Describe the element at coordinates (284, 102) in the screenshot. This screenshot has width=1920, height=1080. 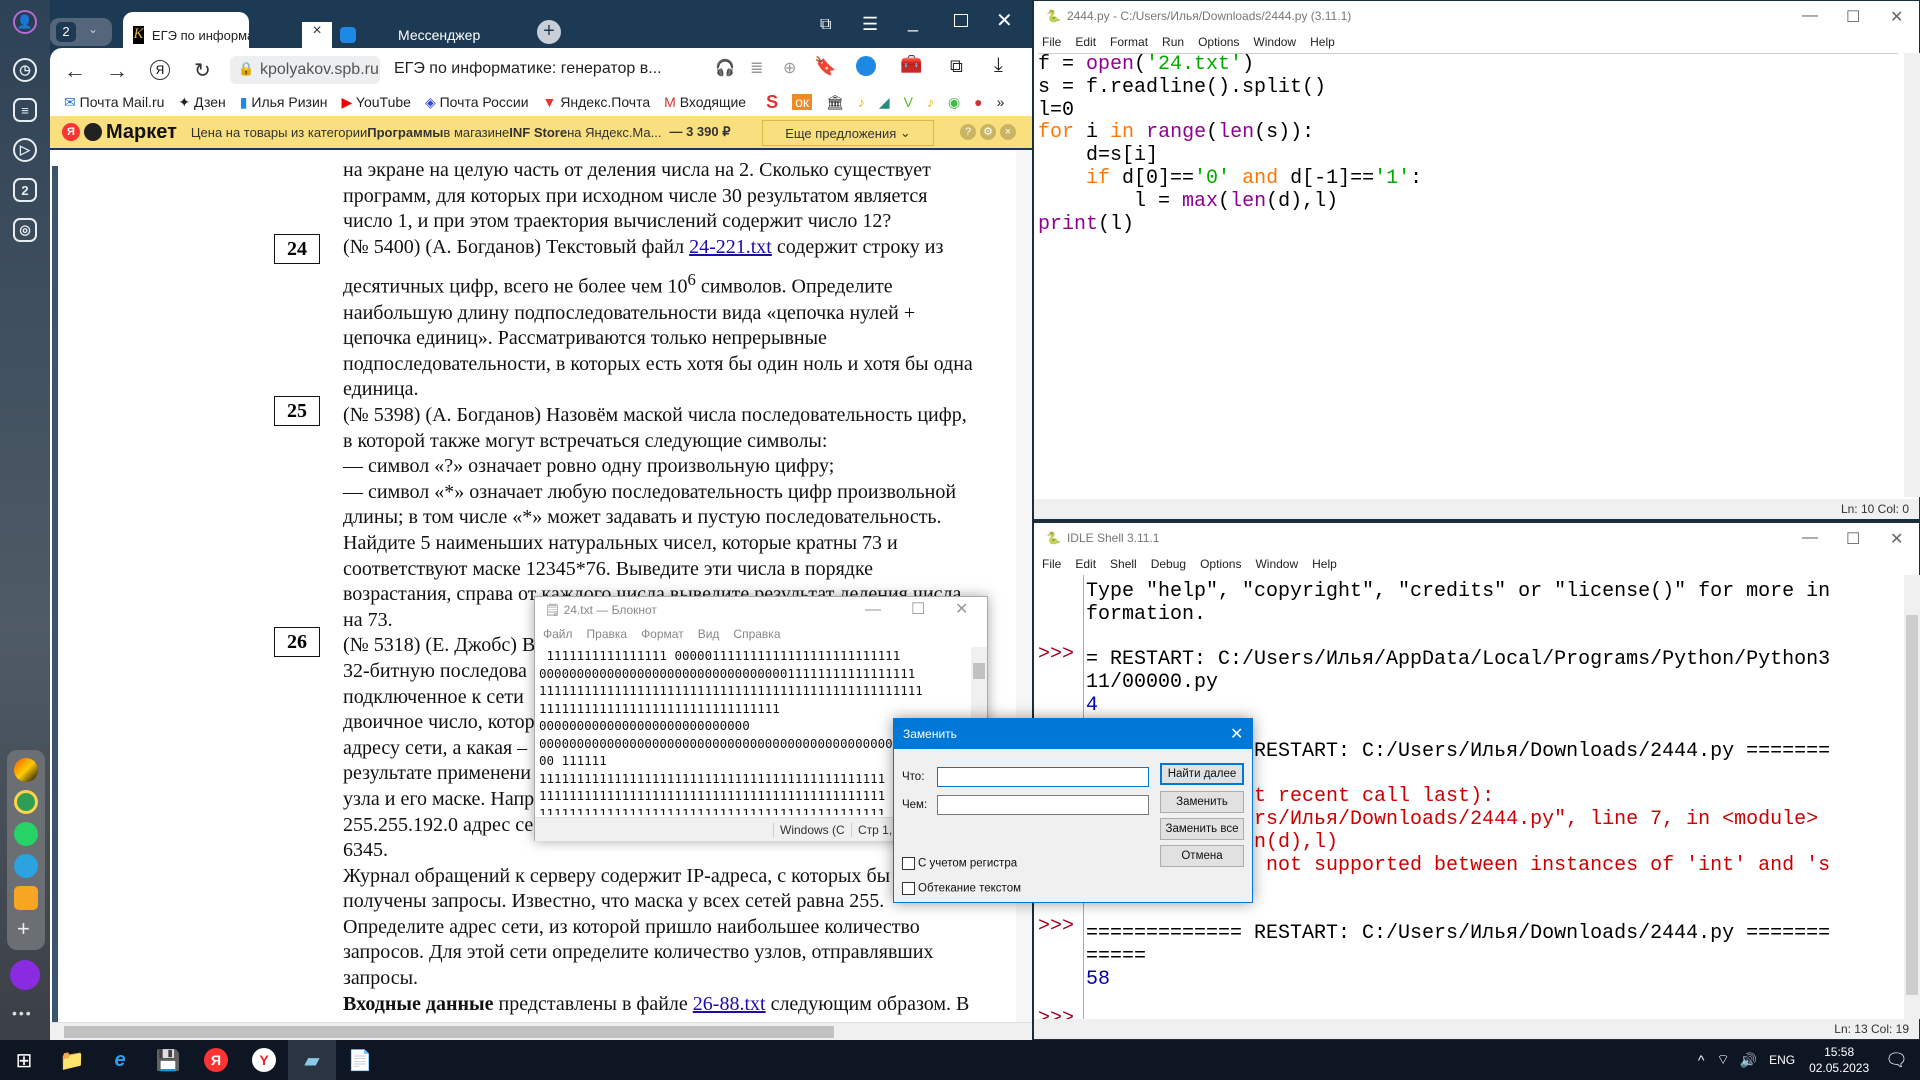
I see `bookmark-ilya: ▮ Илья Ризин` at that location.